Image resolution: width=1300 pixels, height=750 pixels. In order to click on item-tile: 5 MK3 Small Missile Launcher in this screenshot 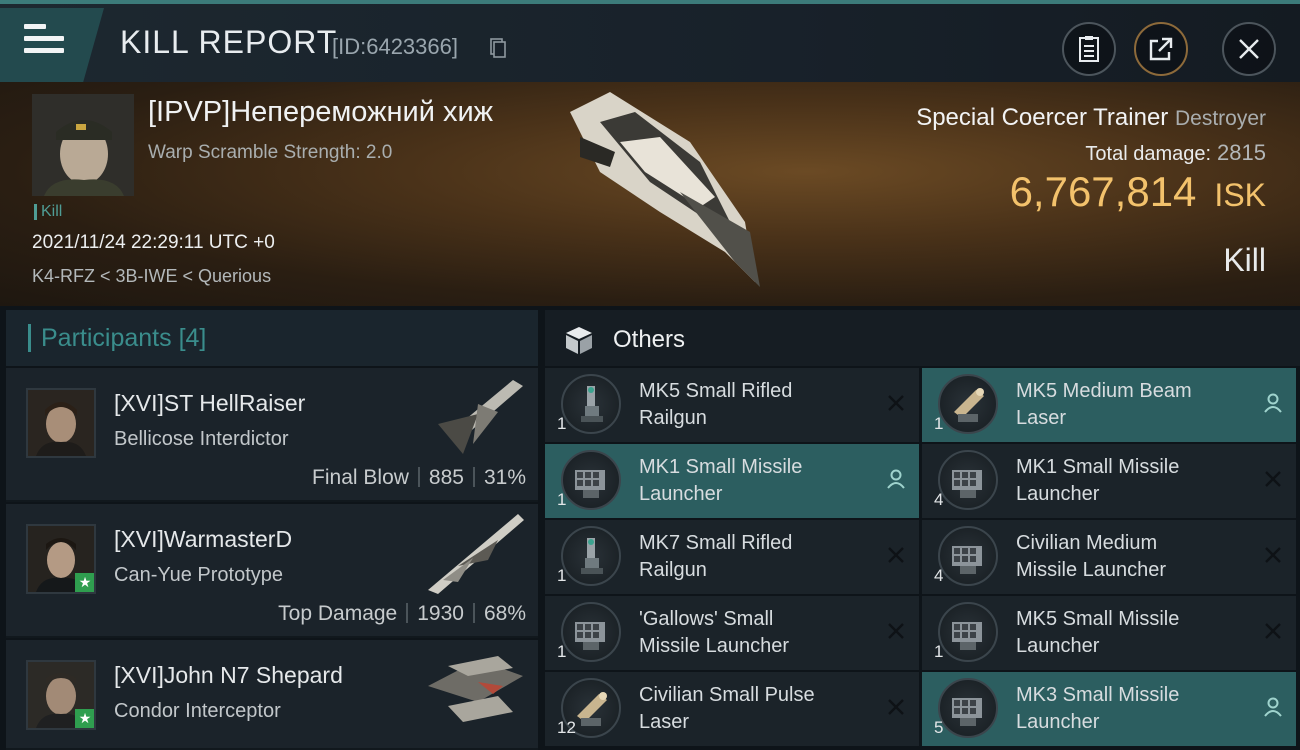, I will do `click(1109, 709)`.